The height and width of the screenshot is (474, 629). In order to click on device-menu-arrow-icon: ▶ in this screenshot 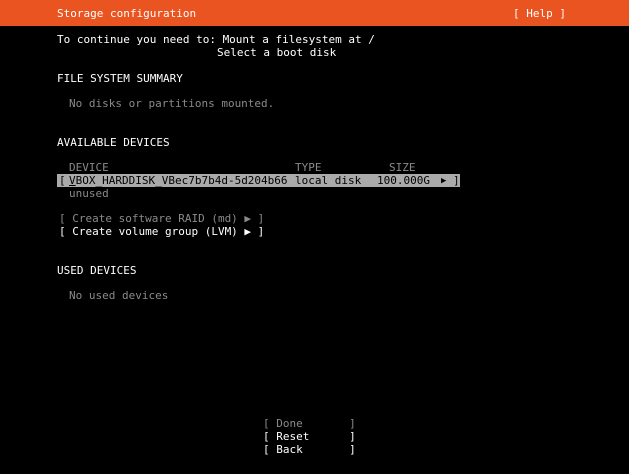, I will do `click(443, 181)`.